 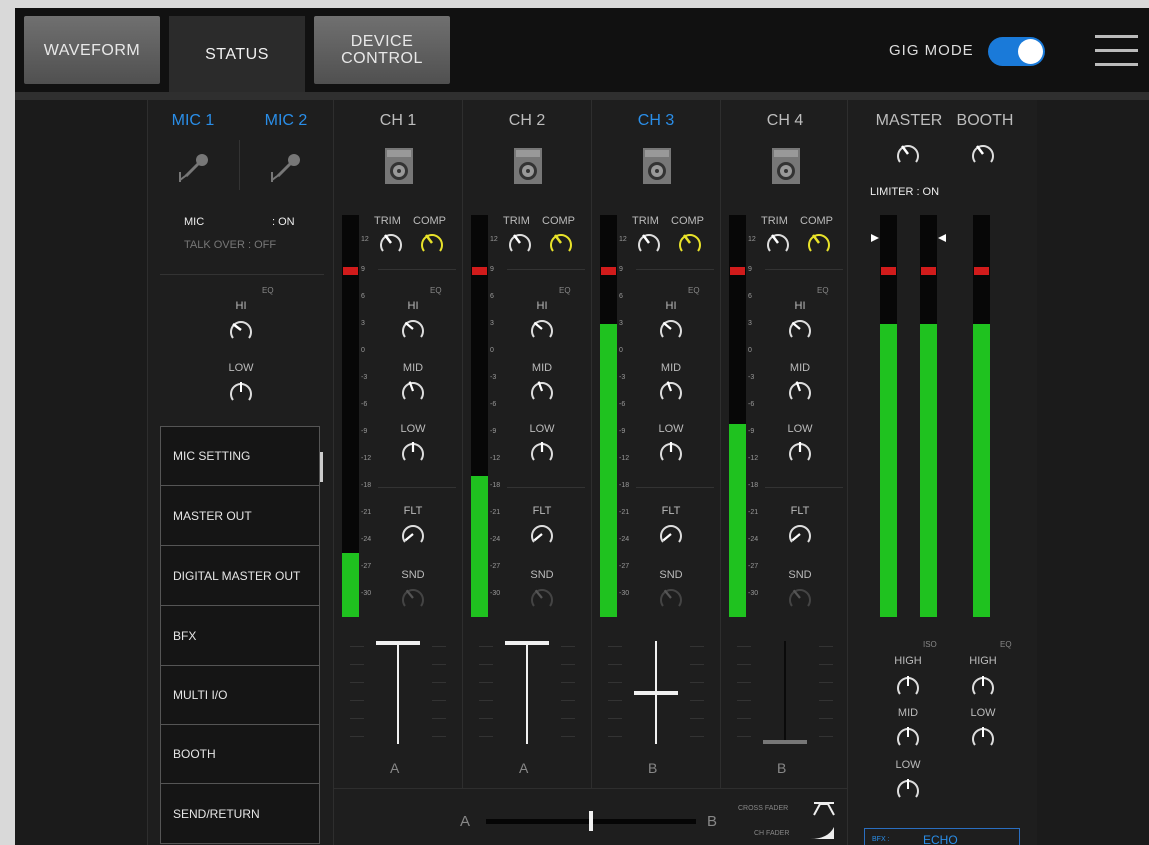 I want to click on master-mid-label: MID, so click(x=908, y=713).